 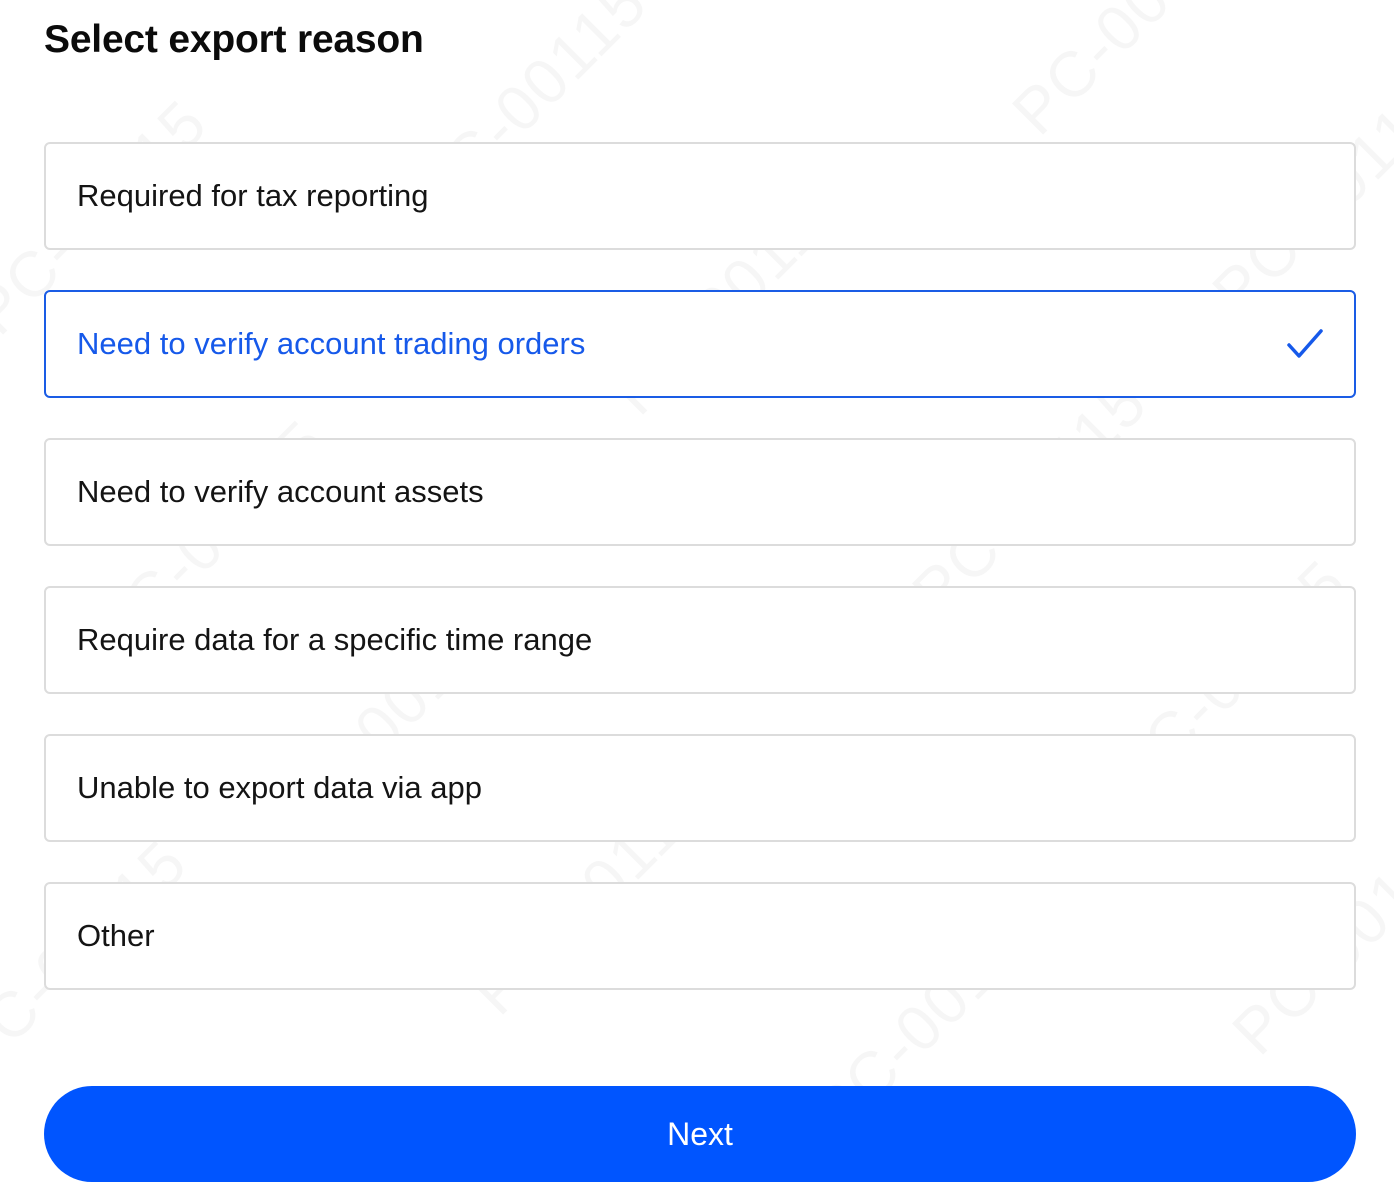 I want to click on checkmark-icon, so click(x=1305, y=344).